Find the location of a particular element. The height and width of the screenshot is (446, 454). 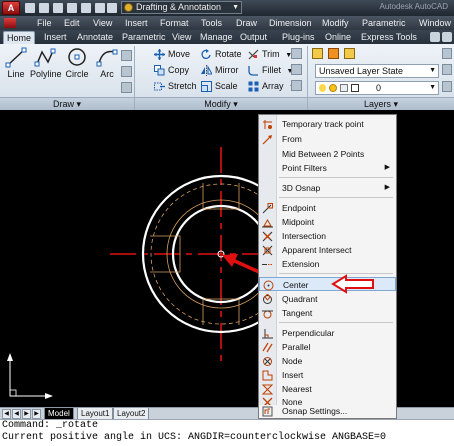

overlay-svg is located at coordinates (352, 284).